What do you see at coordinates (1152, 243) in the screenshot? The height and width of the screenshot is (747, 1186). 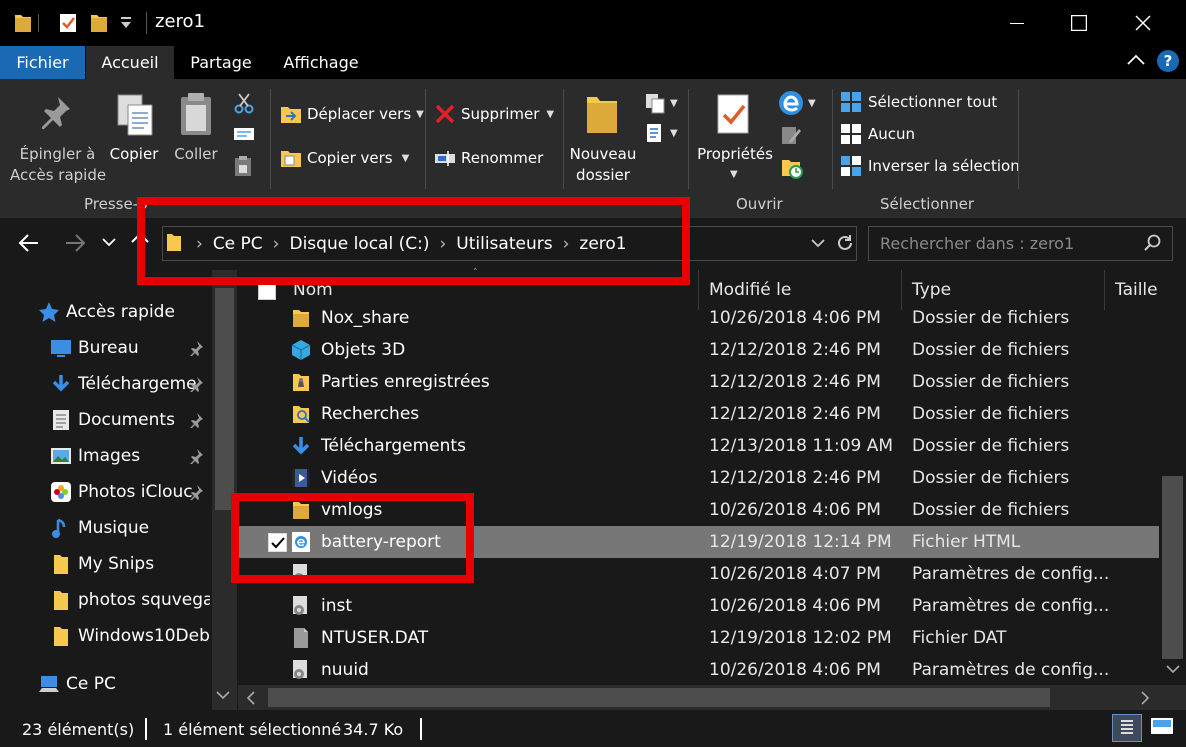 I see `search-icon` at bounding box center [1152, 243].